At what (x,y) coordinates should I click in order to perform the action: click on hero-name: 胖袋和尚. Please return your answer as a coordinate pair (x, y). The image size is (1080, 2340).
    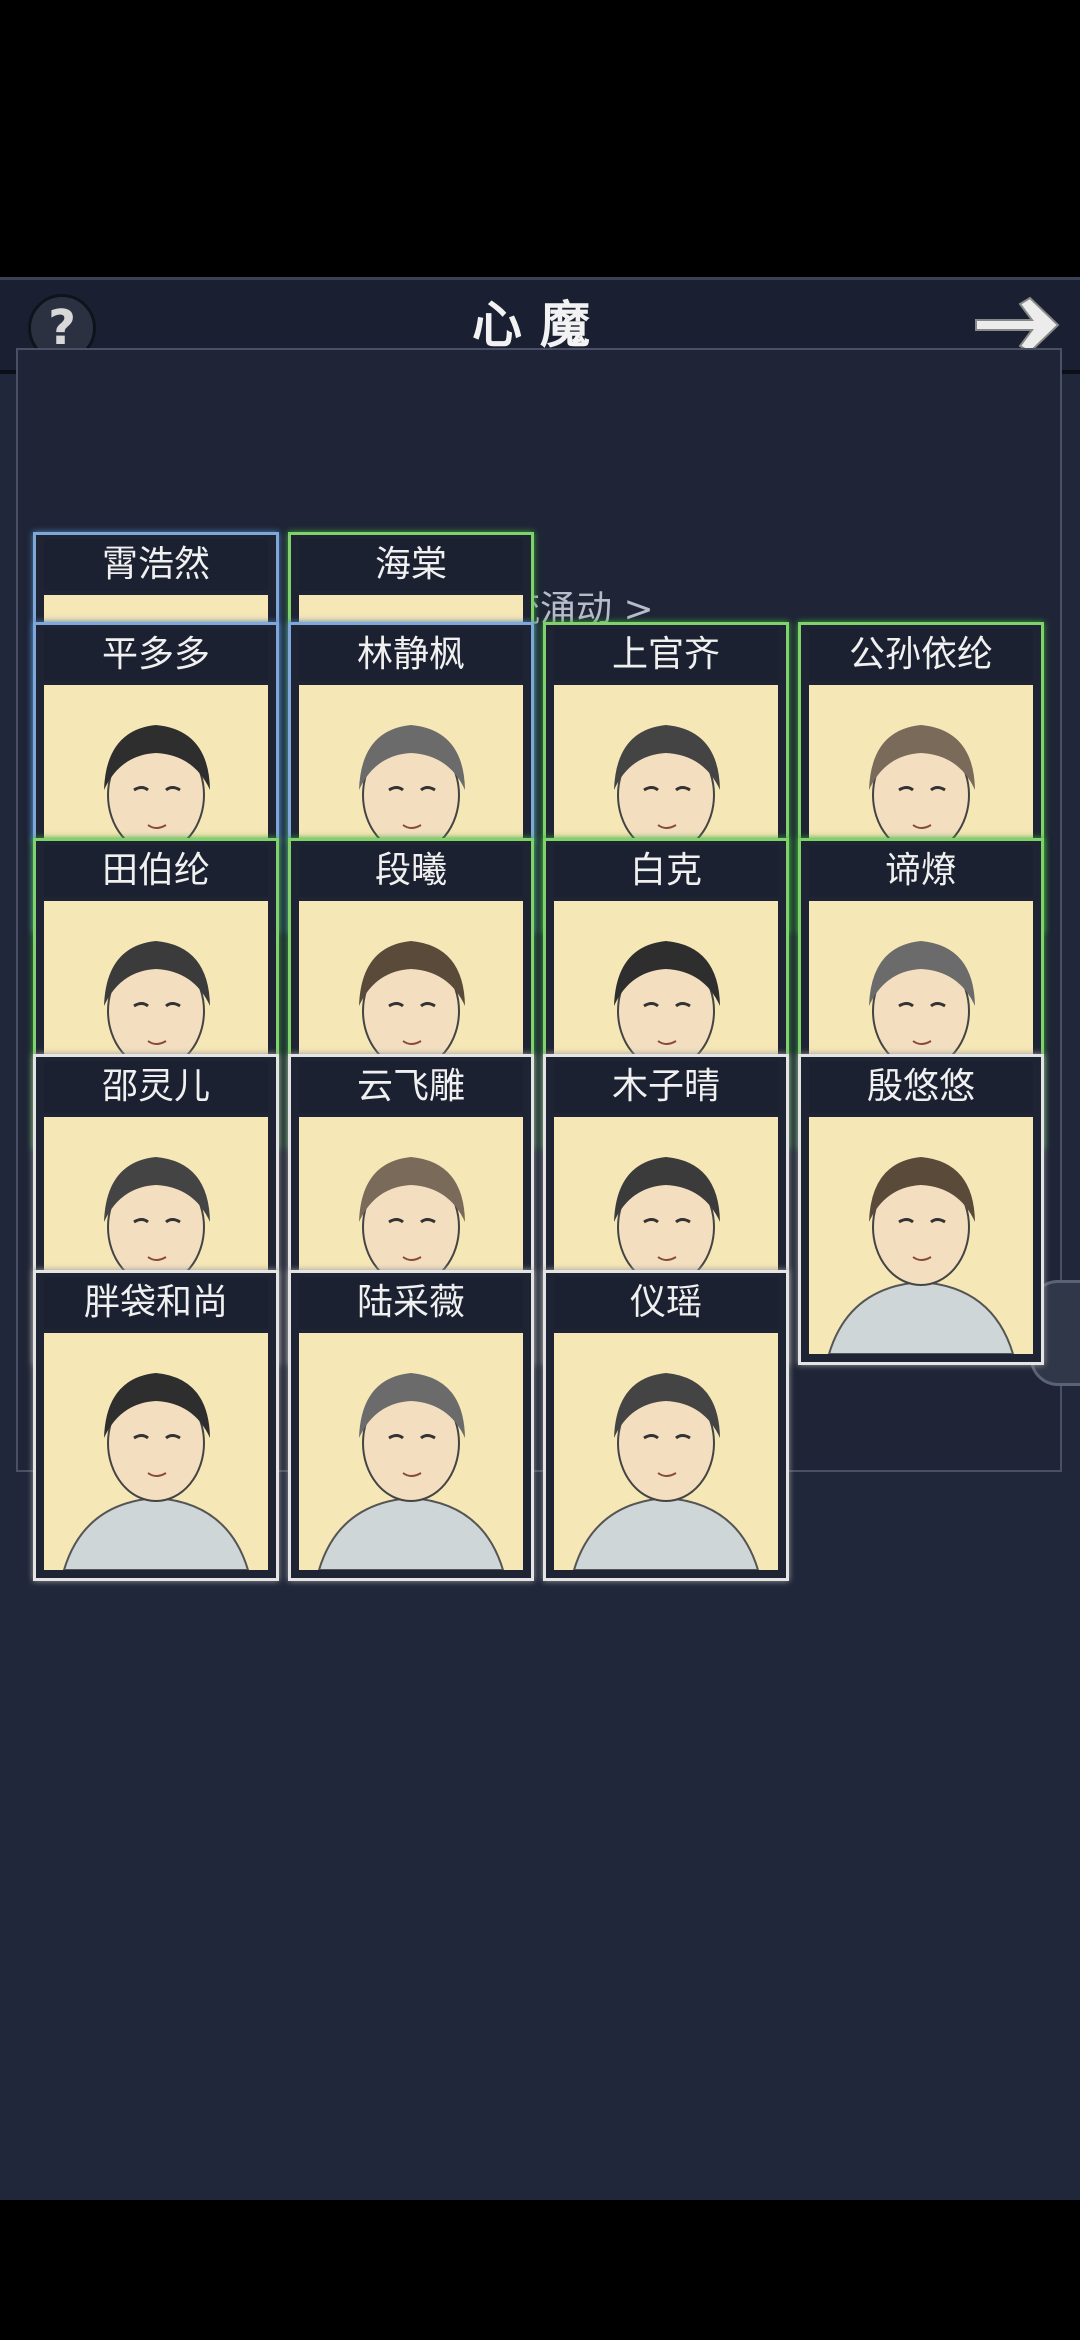
    Looking at the image, I should click on (156, 1303).